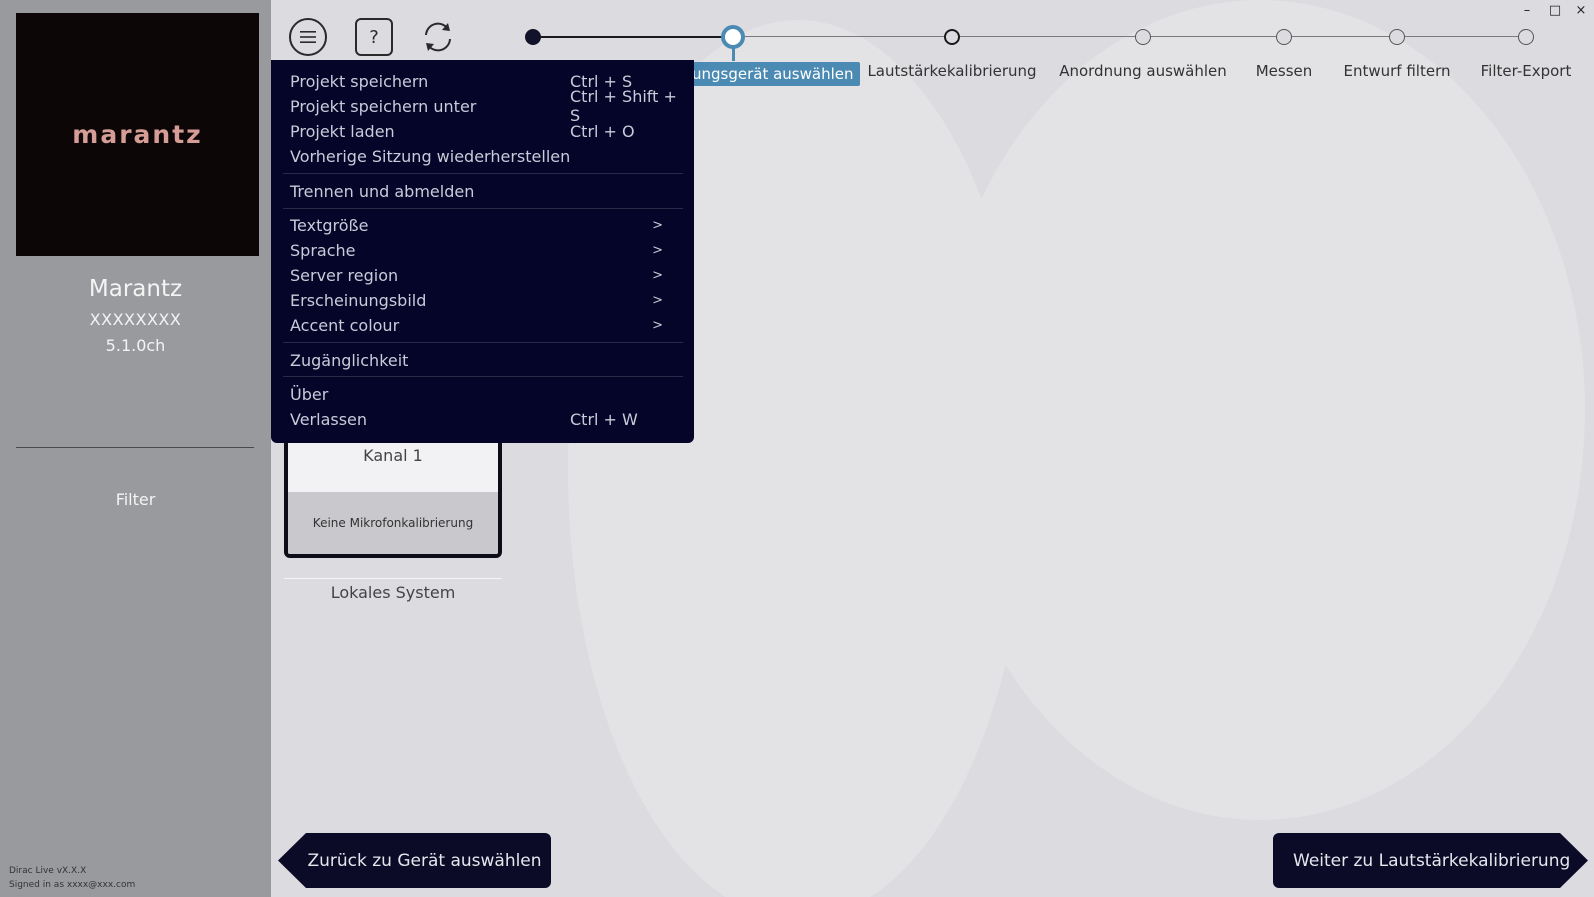 This screenshot has width=1594, height=897. I want to click on sidebar-item-filter: Filter, so click(135, 499).